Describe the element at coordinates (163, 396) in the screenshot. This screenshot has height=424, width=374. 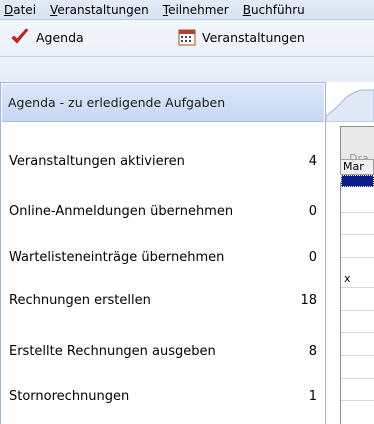
I see `task-stornorechnungen: Stornorechnungen 1` at that location.